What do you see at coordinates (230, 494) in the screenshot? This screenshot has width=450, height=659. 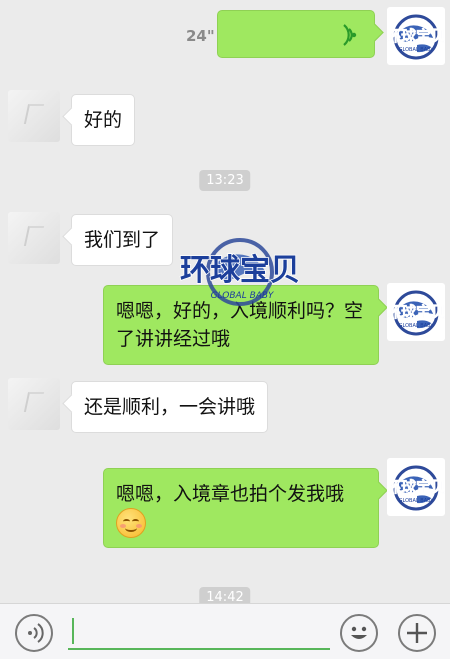 I see `message-text: 嗯嗯，入境章也拍个发我哦` at bounding box center [230, 494].